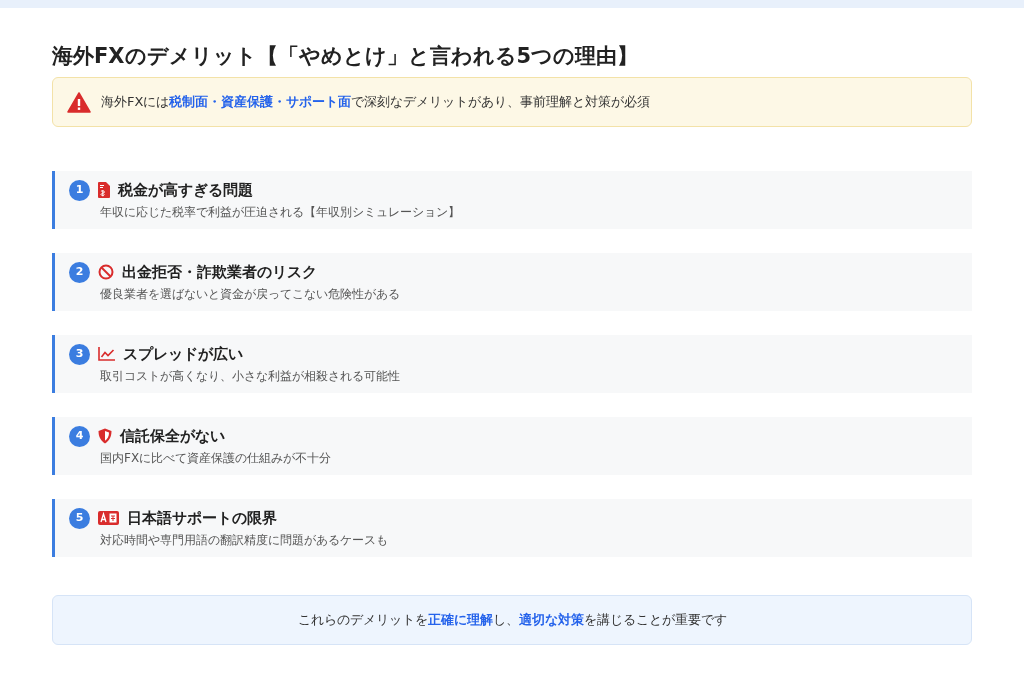  Describe the element at coordinates (104, 190) in the screenshot. I see `document-icon` at that location.